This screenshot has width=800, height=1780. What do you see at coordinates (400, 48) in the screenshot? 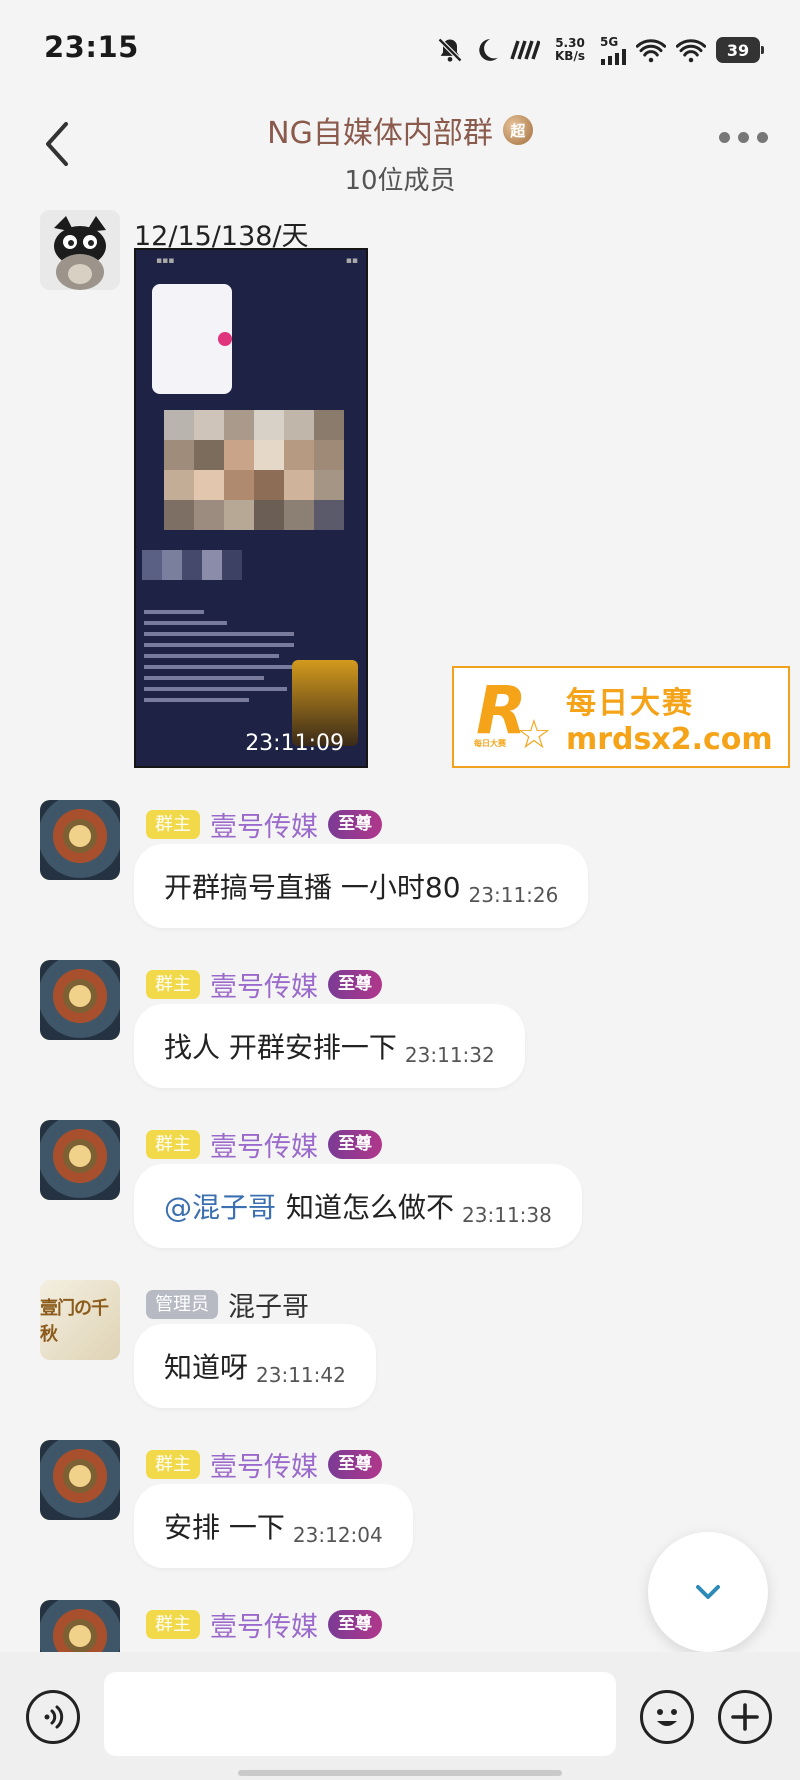
I see `status-bar: 23:15 5.30 KB/s 5G 39` at bounding box center [400, 48].